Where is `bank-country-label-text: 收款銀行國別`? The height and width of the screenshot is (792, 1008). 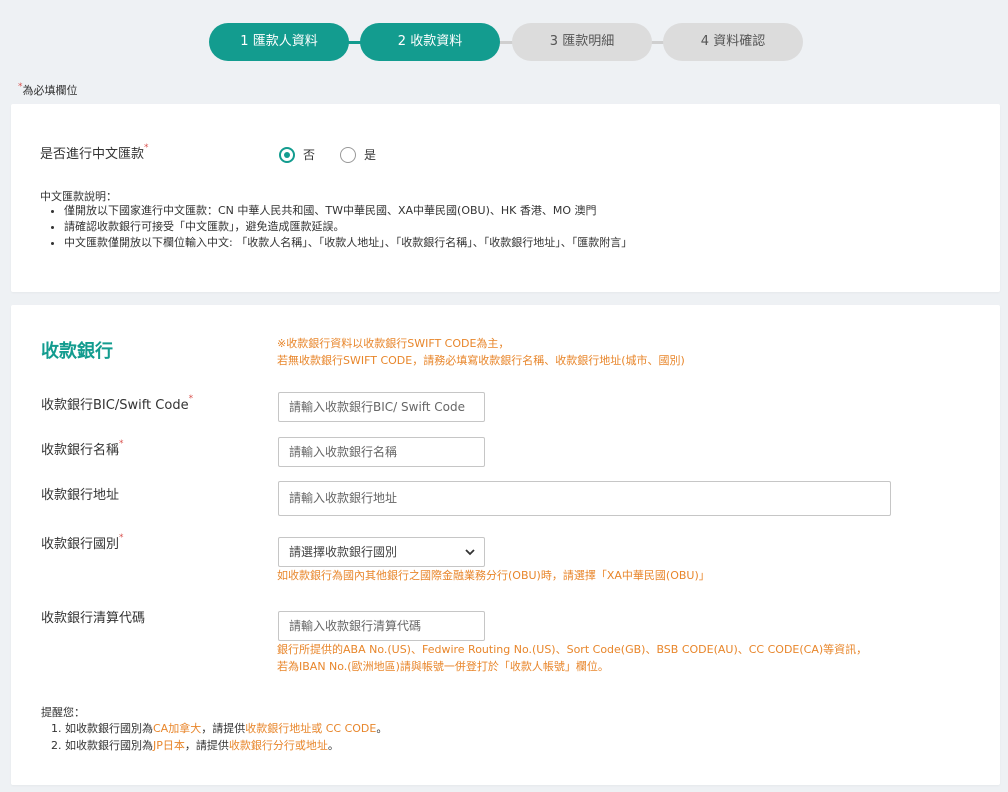 bank-country-label-text: 收款銀行國別 is located at coordinates (80, 544).